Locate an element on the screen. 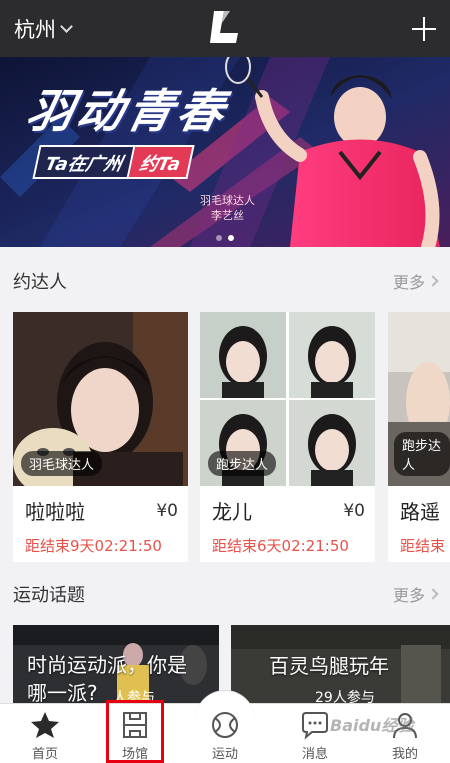 This screenshot has width=450, height=763. ball-icon is located at coordinates (225, 725).